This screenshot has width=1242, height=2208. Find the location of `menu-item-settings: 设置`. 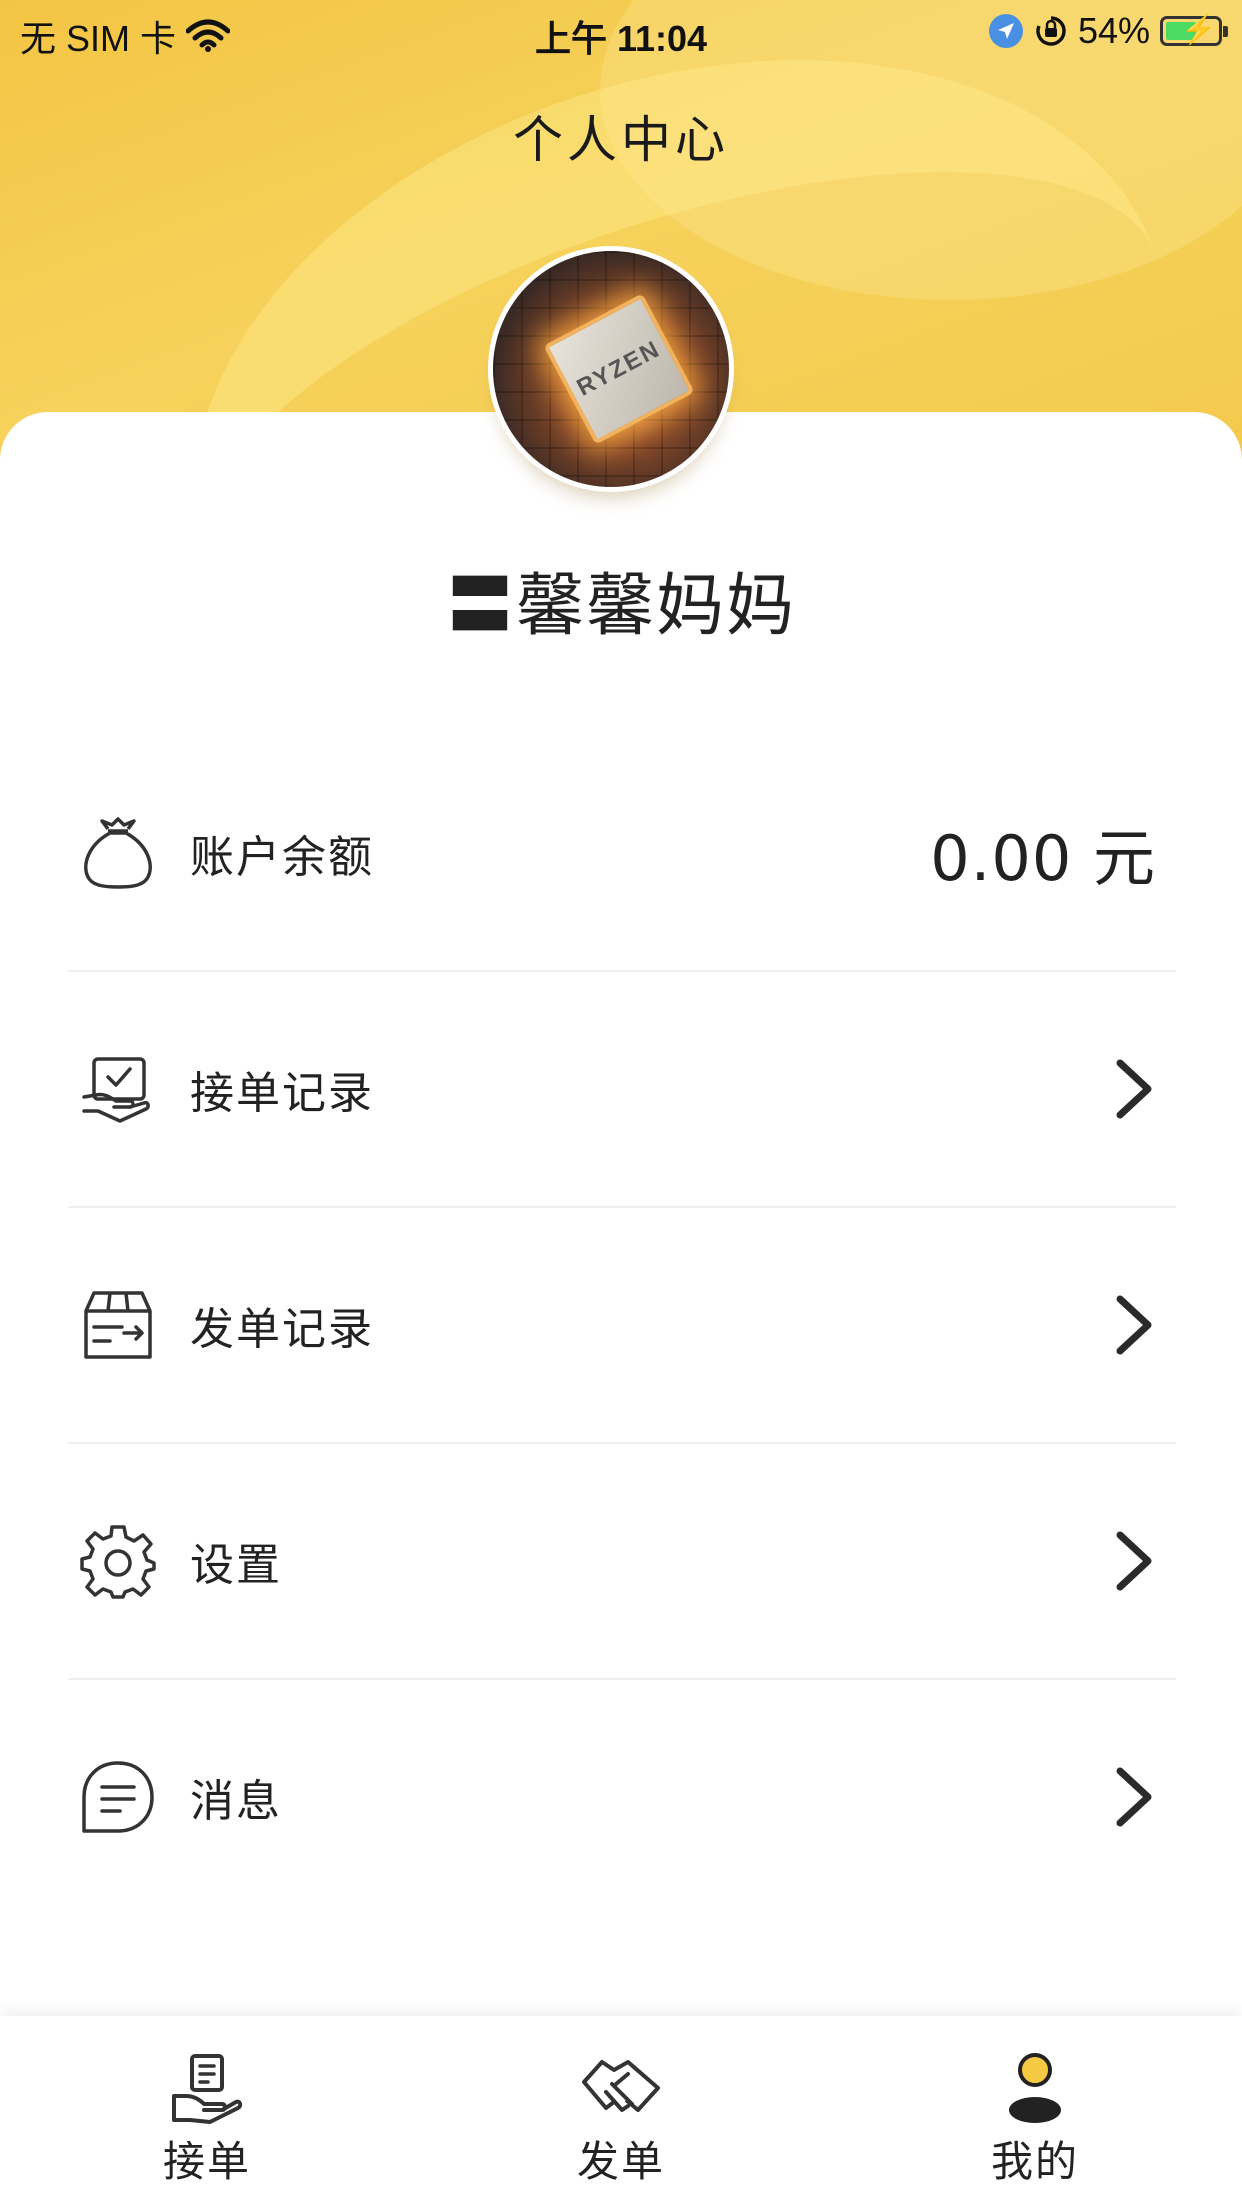

menu-item-settings: 设置 is located at coordinates (622, 1562).